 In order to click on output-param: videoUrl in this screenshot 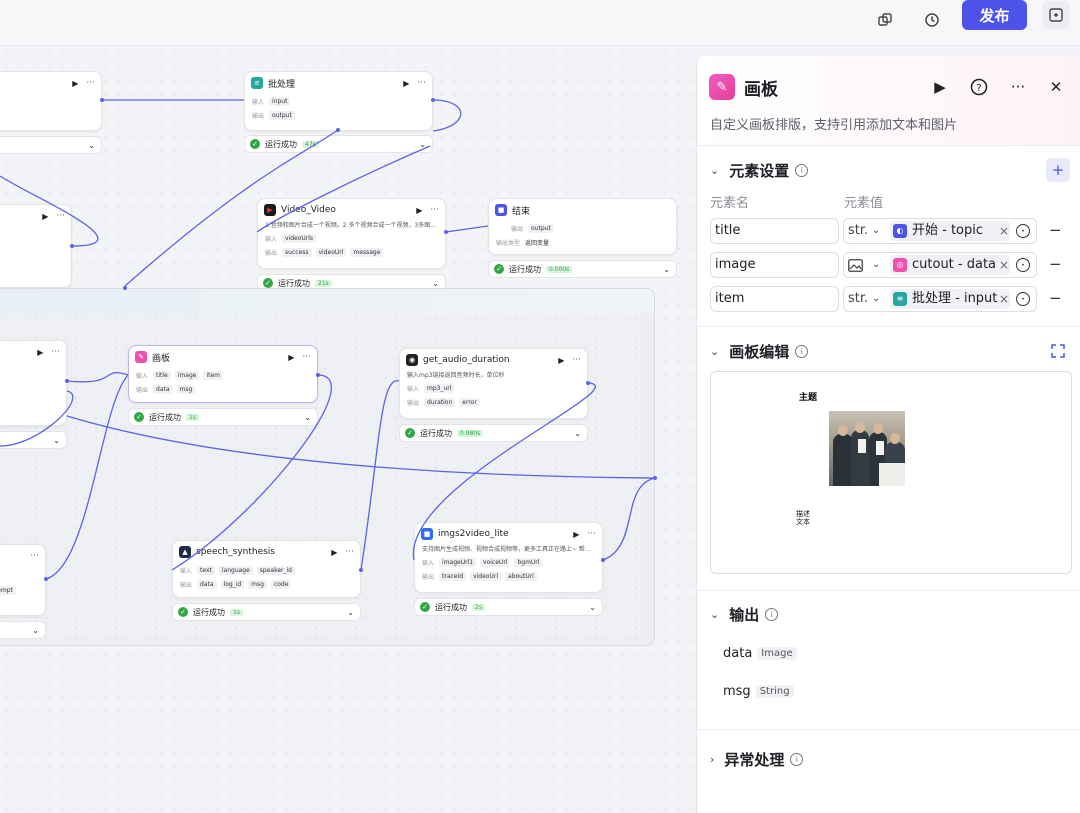, I will do `click(486, 576)`.